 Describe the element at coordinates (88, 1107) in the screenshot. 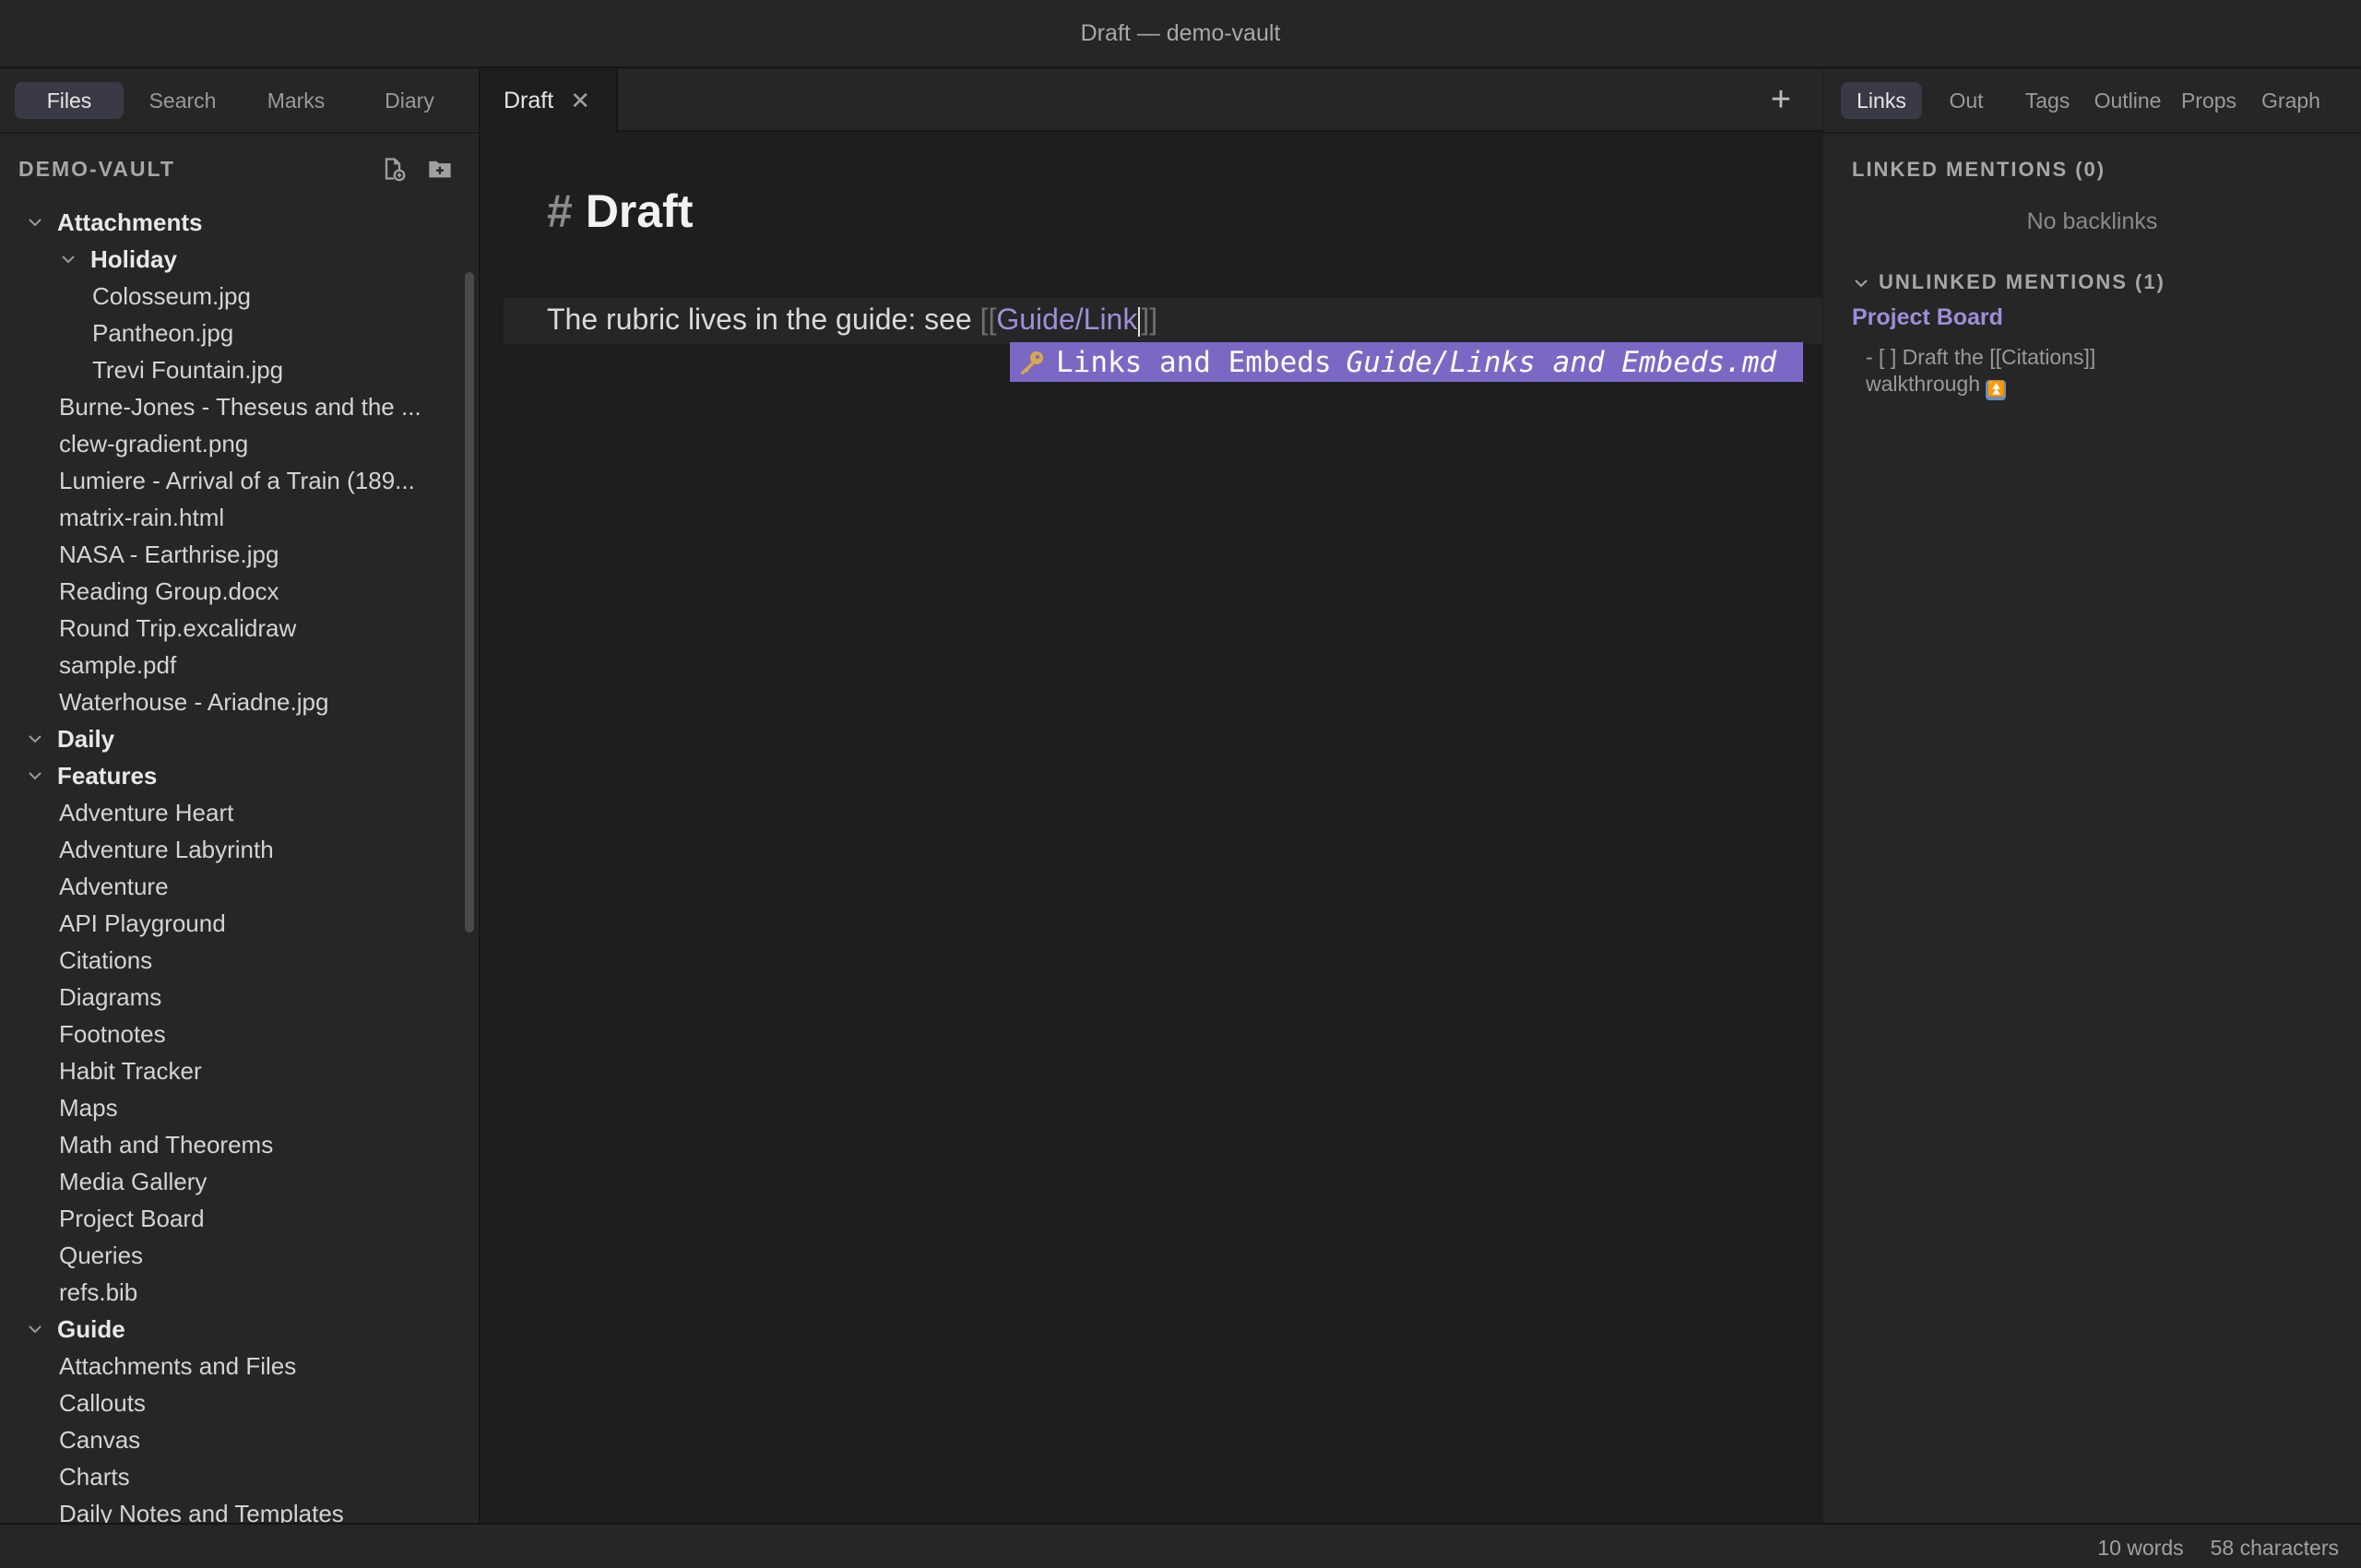

I see `file-label: Maps` at that location.